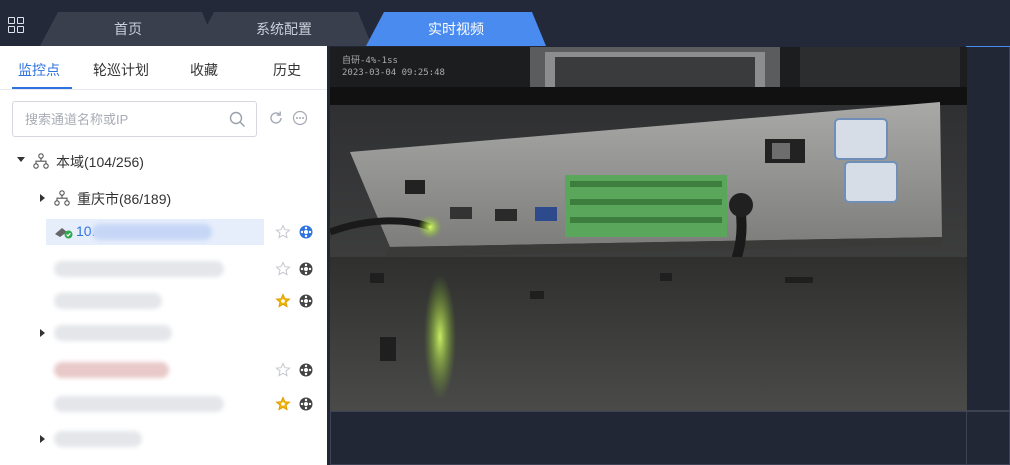 The width and height of the screenshot is (1010, 465). I want to click on sidebar-tab-patrol-plan: 轮巡计划, so click(121, 70).